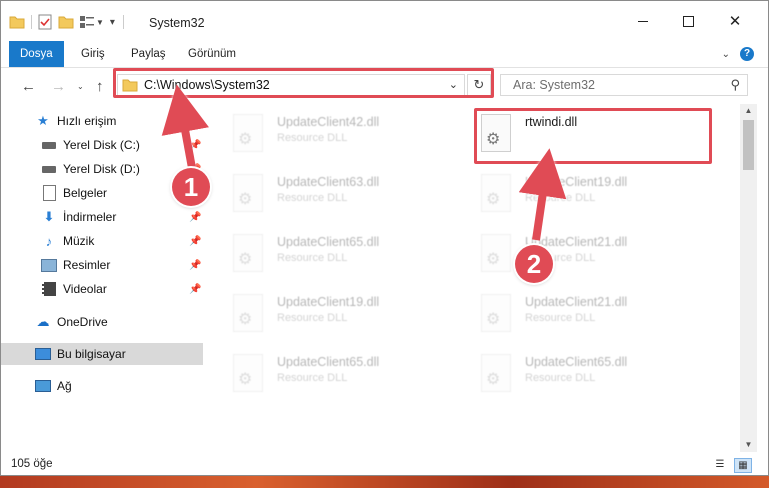 The height and width of the screenshot is (488, 769). I want to click on list-item: ⚙ UpdateClient63.dll Resource DLL, so click(336, 192).